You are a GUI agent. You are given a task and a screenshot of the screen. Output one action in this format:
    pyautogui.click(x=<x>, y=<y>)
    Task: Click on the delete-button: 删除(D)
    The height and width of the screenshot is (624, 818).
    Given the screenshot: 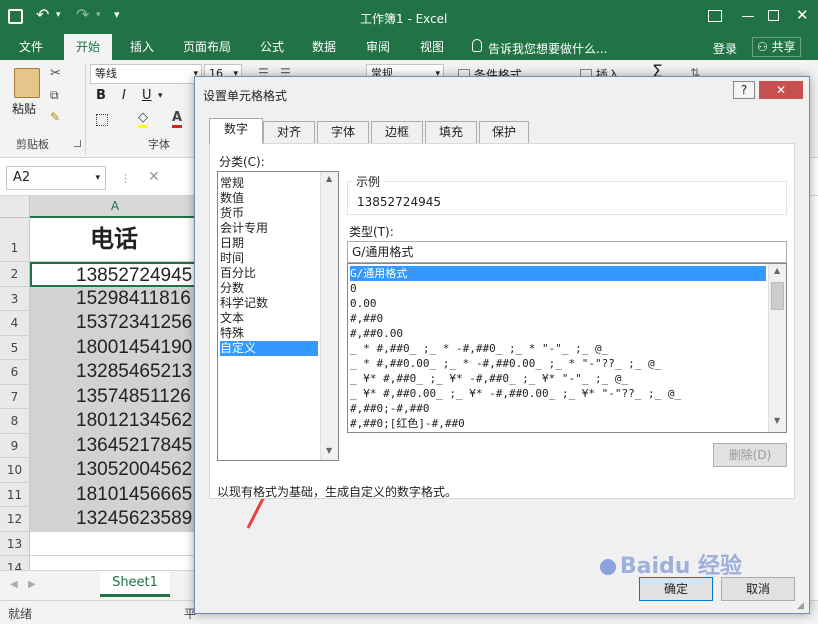 What is the action you would take?
    pyautogui.click(x=750, y=455)
    